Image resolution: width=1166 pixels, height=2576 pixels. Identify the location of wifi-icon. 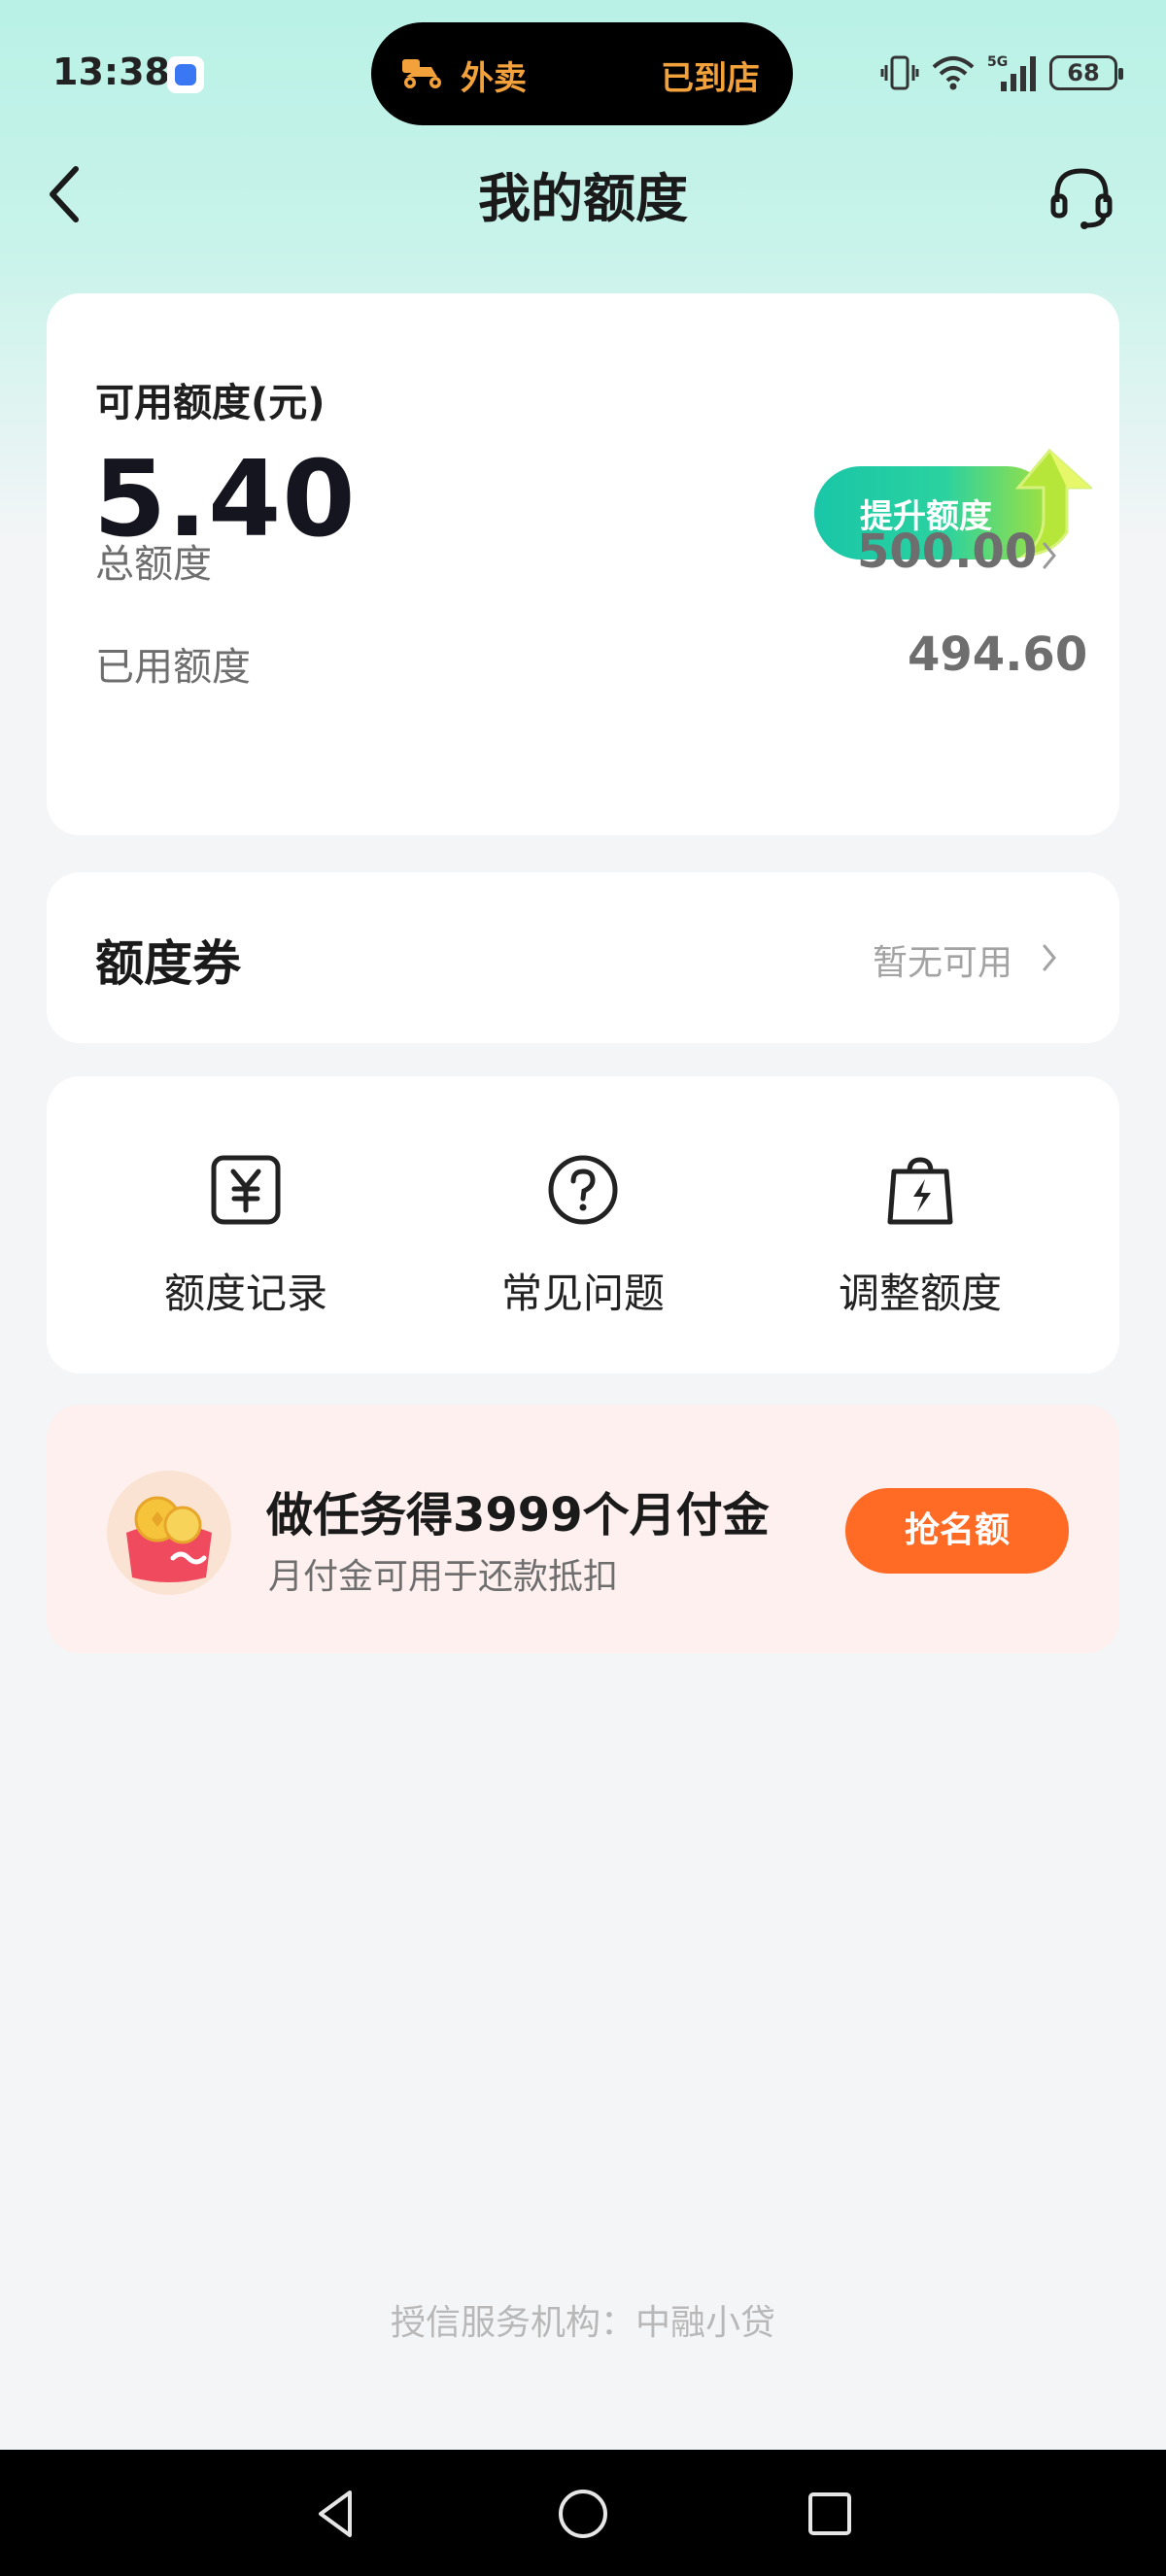
(953, 73).